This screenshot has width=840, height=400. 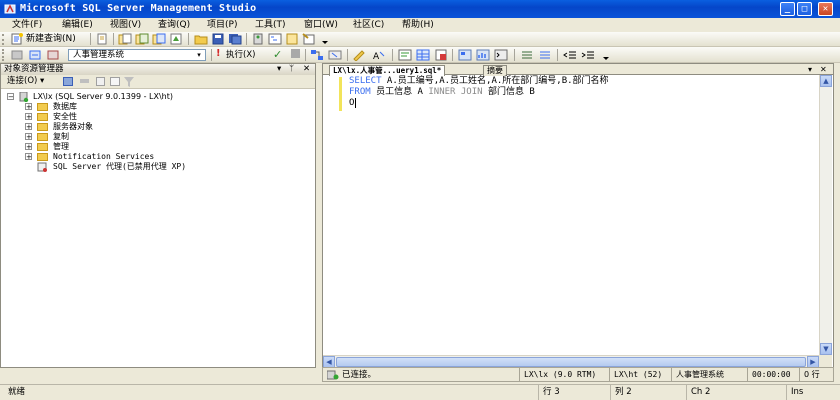 What do you see at coordinates (158, 69) in the screenshot?
I see `object-explorer-header: 对象资源管理器 ▾ ᛘ ✕` at bounding box center [158, 69].